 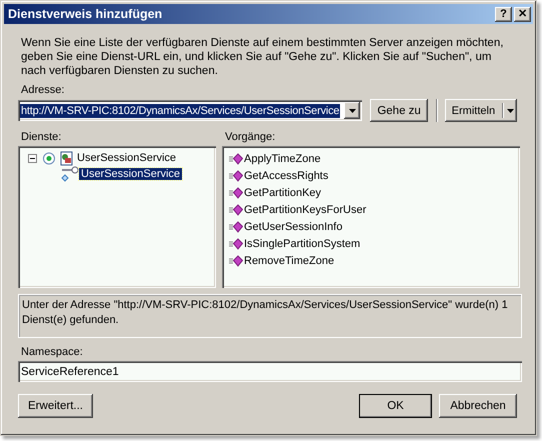 I want to click on collapse-toggle-icon, so click(x=32, y=158).